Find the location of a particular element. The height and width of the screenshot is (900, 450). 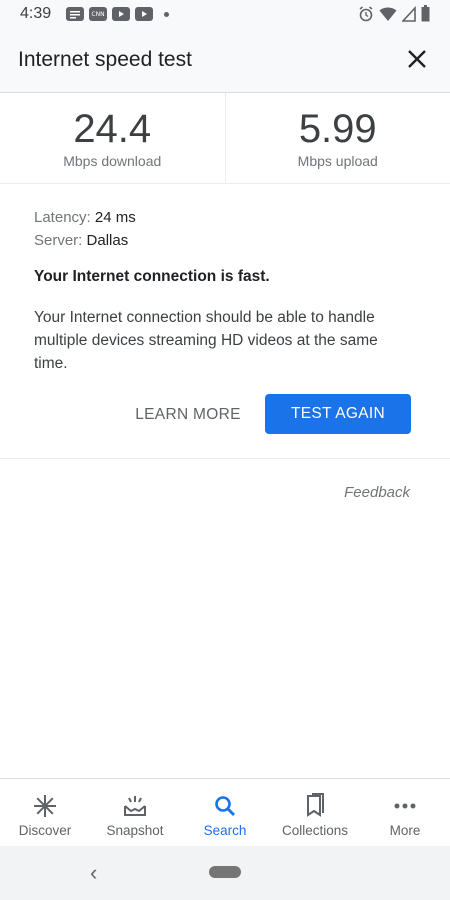

nav-item-more: More is located at coordinates (405, 813).